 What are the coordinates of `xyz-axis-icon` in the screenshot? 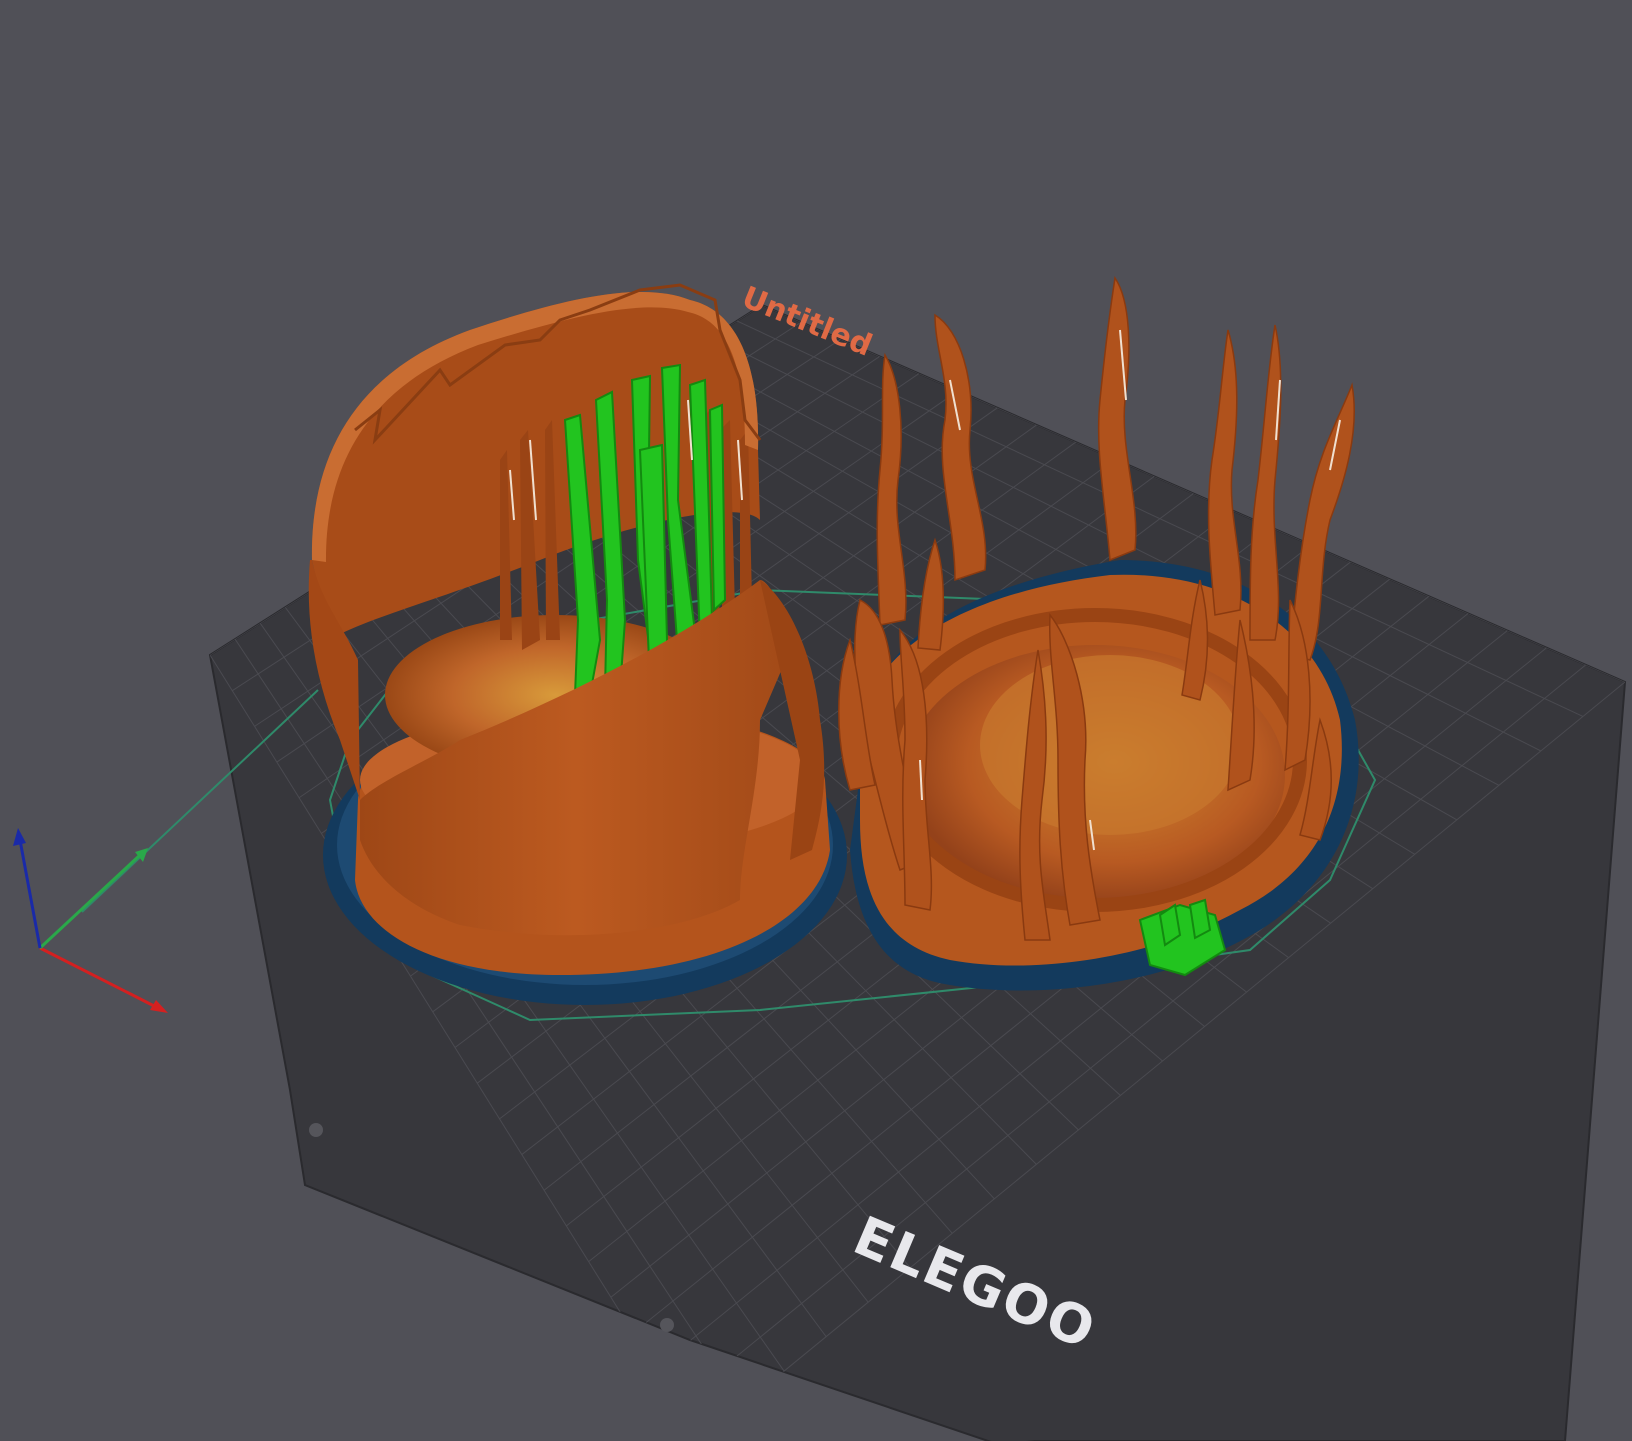 It's located at (90, 920).